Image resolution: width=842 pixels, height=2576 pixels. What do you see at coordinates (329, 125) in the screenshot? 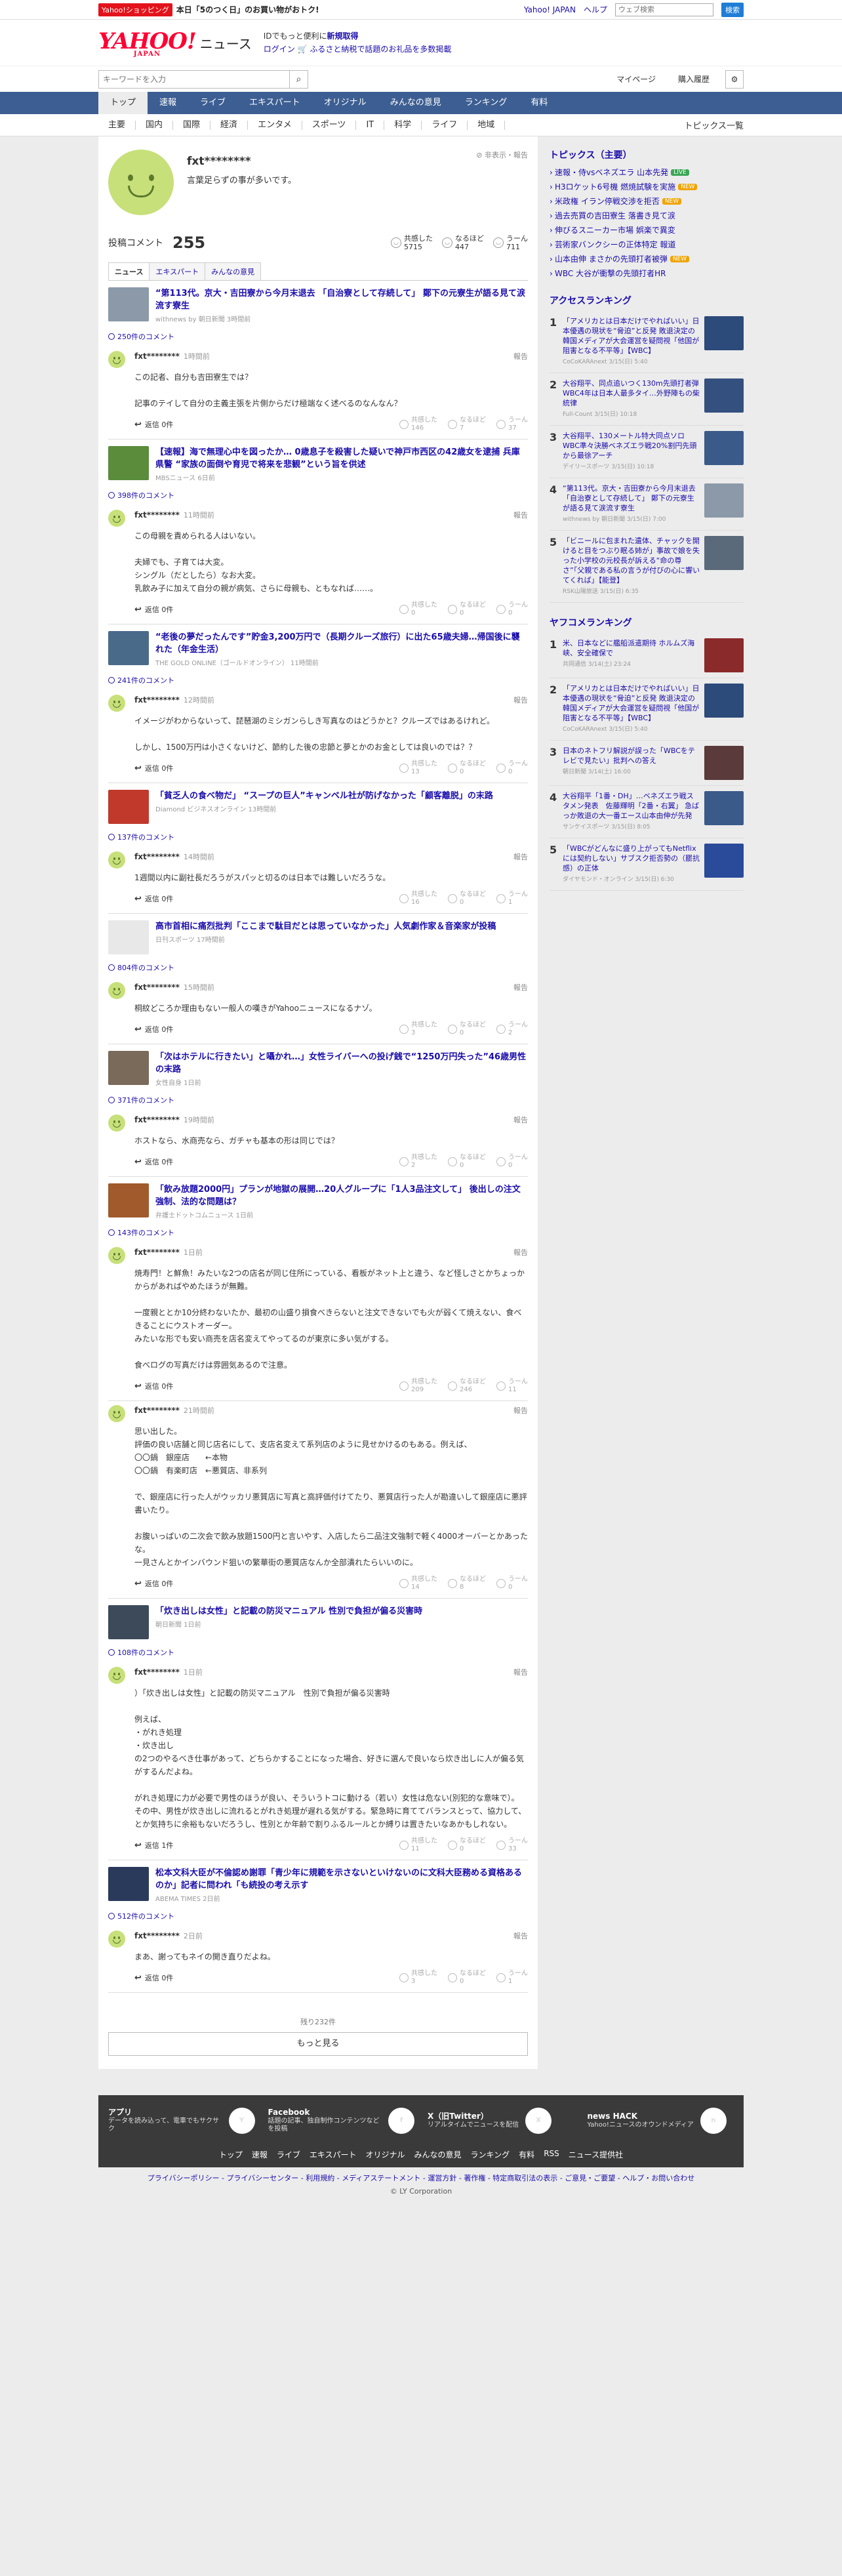
I see `category-link: スポーツ` at bounding box center [329, 125].